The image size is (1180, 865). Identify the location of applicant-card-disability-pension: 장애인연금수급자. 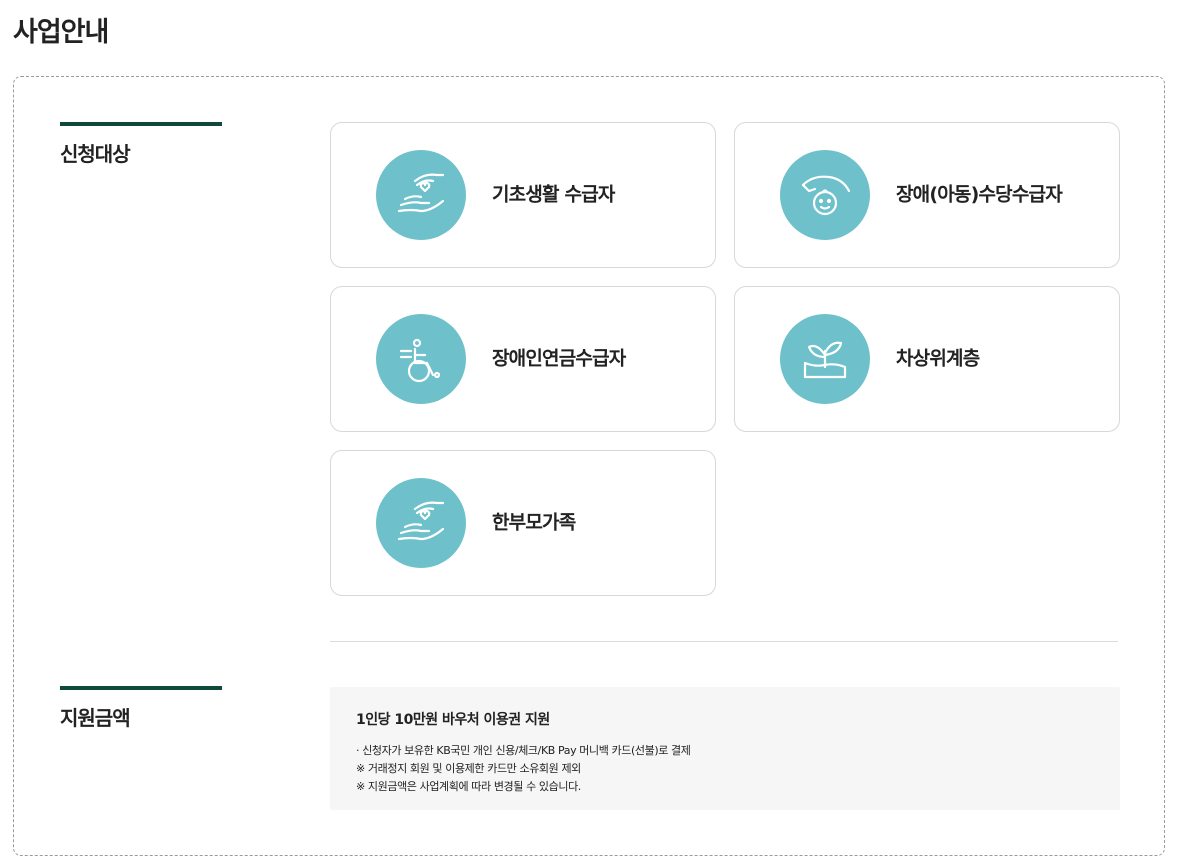
(523, 359).